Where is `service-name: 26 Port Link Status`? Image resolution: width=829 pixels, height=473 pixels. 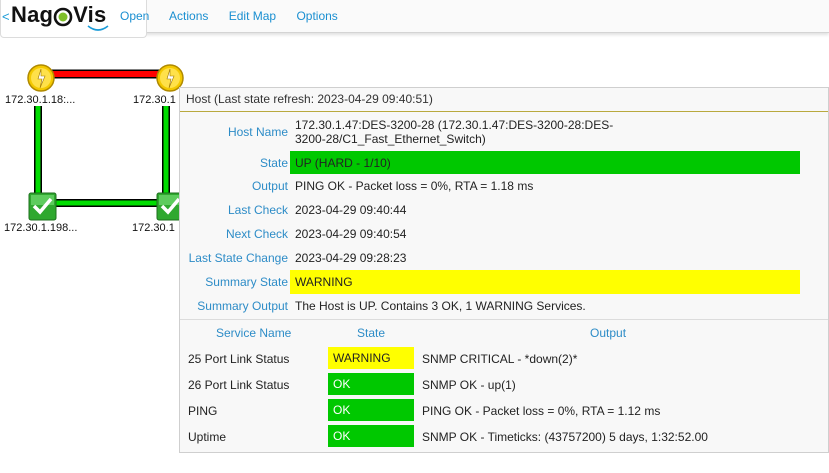
service-name: 26 Port Link Status is located at coordinates (239, 385).